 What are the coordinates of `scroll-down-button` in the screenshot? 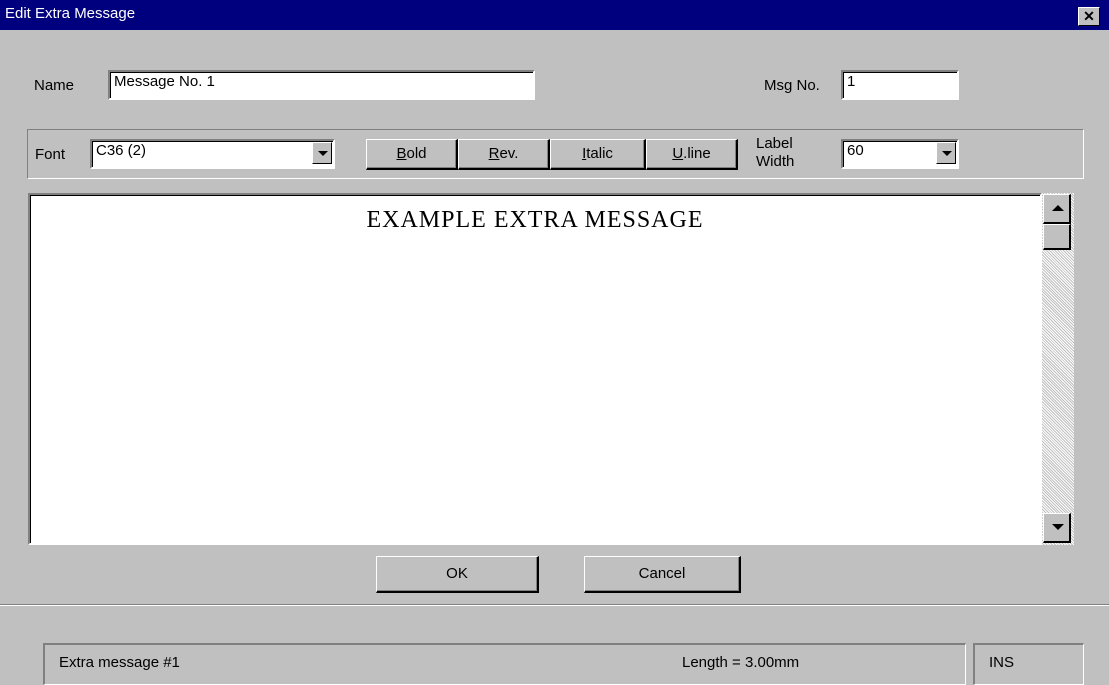 It's located at (1057, 528).